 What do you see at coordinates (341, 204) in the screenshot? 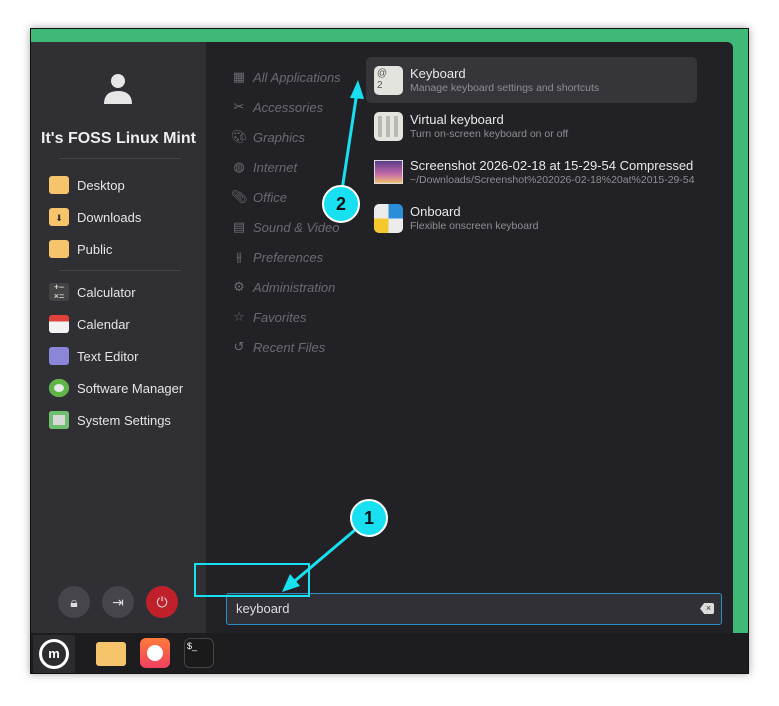
I see `annotation-badge-2: 2` at bounding box center [341, 204].